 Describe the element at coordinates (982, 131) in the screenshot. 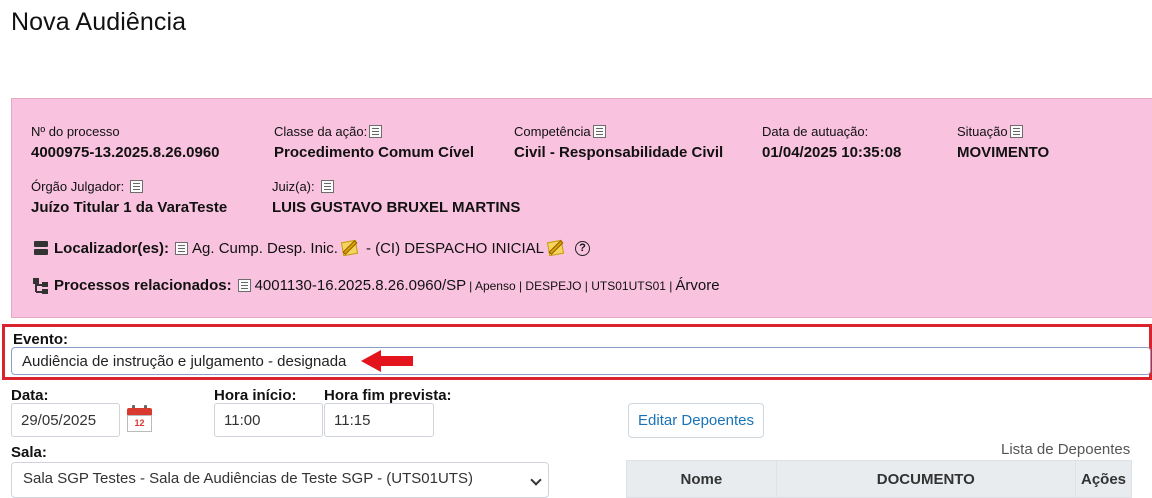

I see `situacao-label: Situação` at that location.